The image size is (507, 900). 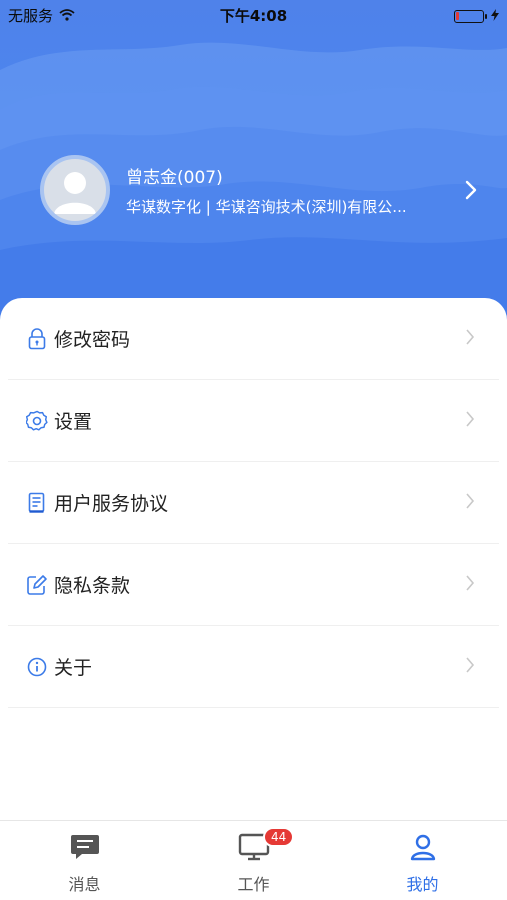 I want to click on menu-item-privacy-policy: 隐私条款, so click(x=253, y=585).